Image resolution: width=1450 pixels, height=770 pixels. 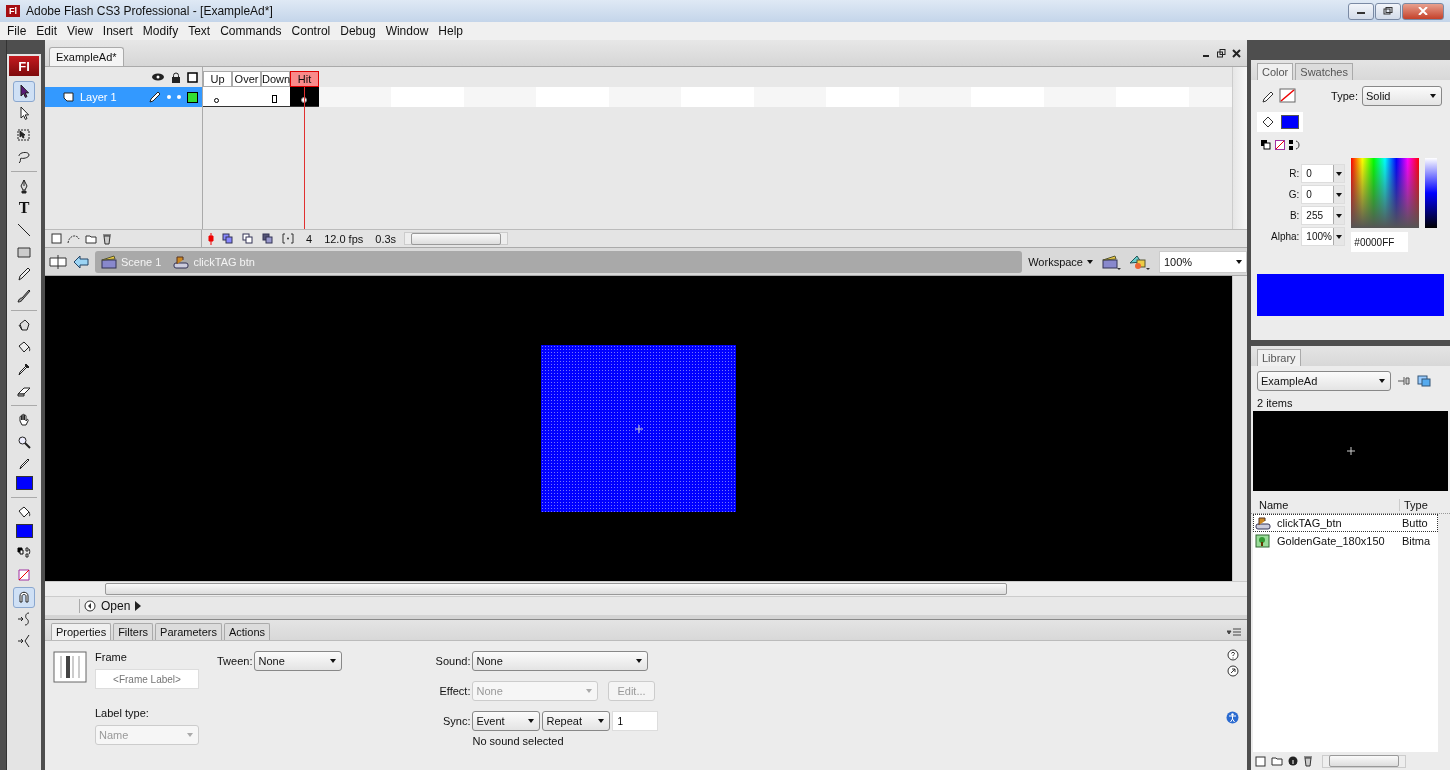 What do you see at coordinates (188, 631) in the screenshot?
I see `panel-tab: Parameters` at bounding box center [188, 631].